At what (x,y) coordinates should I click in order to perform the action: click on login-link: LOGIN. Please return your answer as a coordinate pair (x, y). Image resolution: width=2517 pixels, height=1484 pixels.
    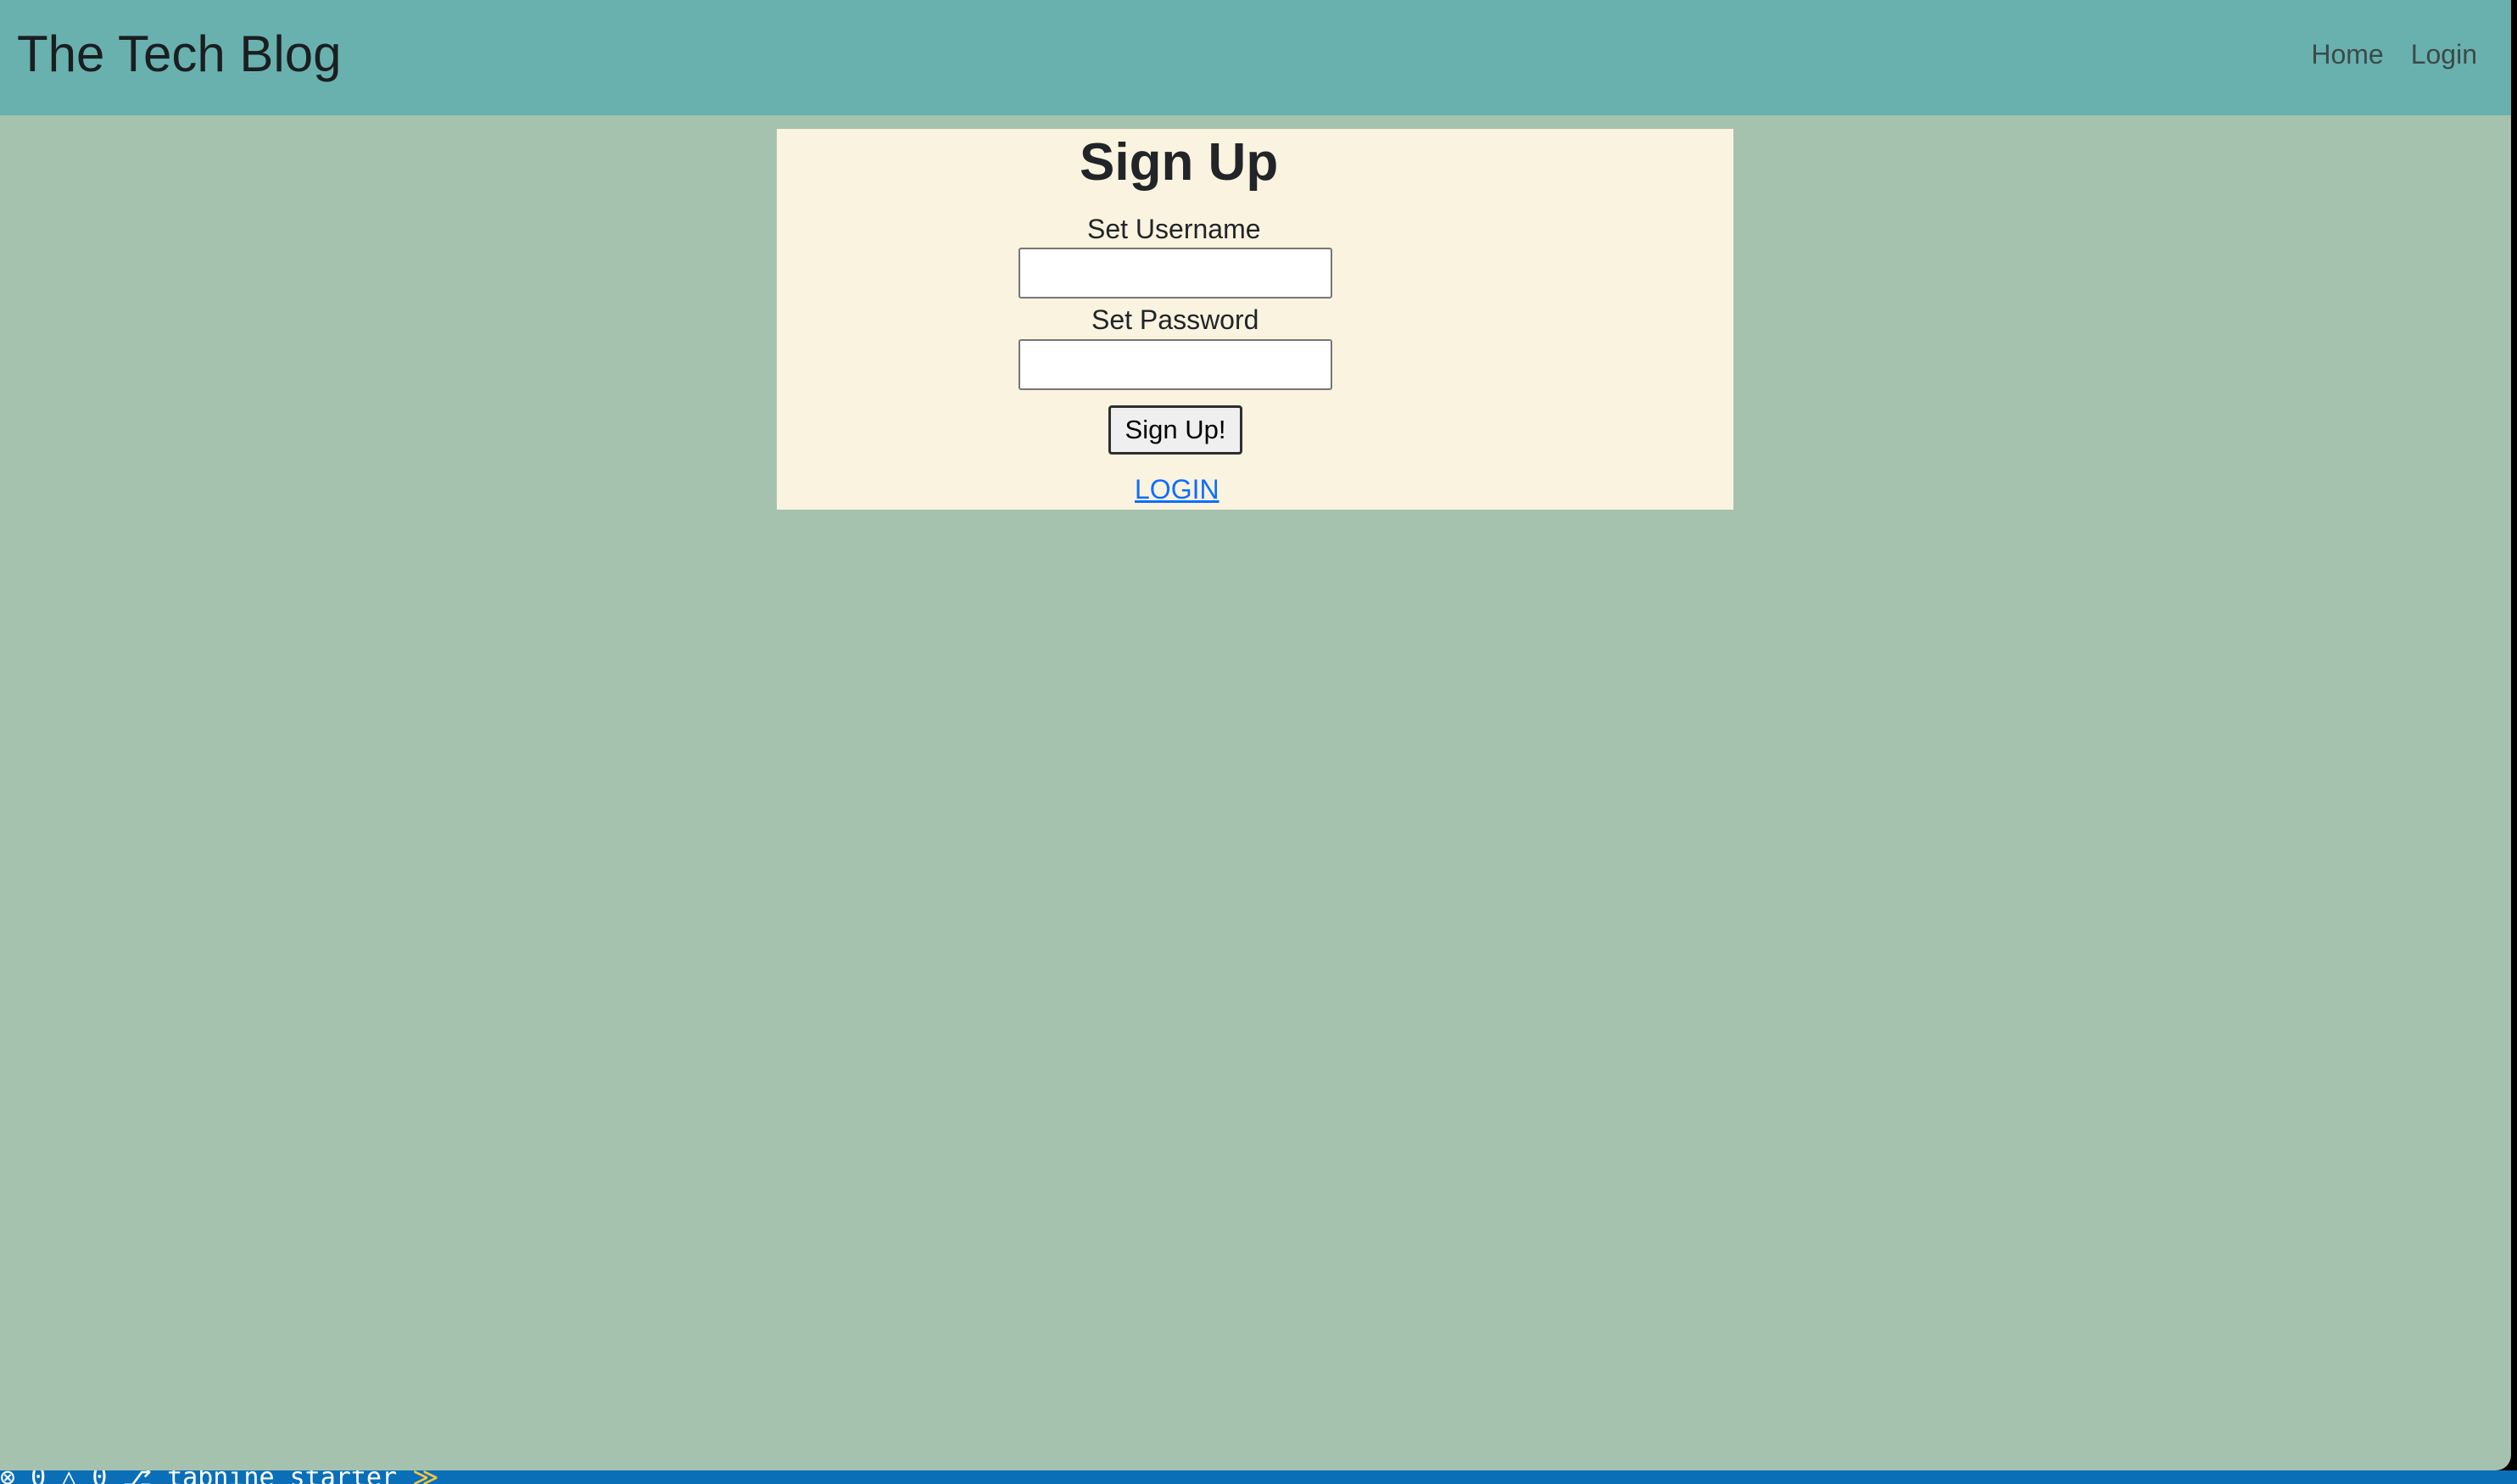
    Looking at the image, I should click on (1177, 489).